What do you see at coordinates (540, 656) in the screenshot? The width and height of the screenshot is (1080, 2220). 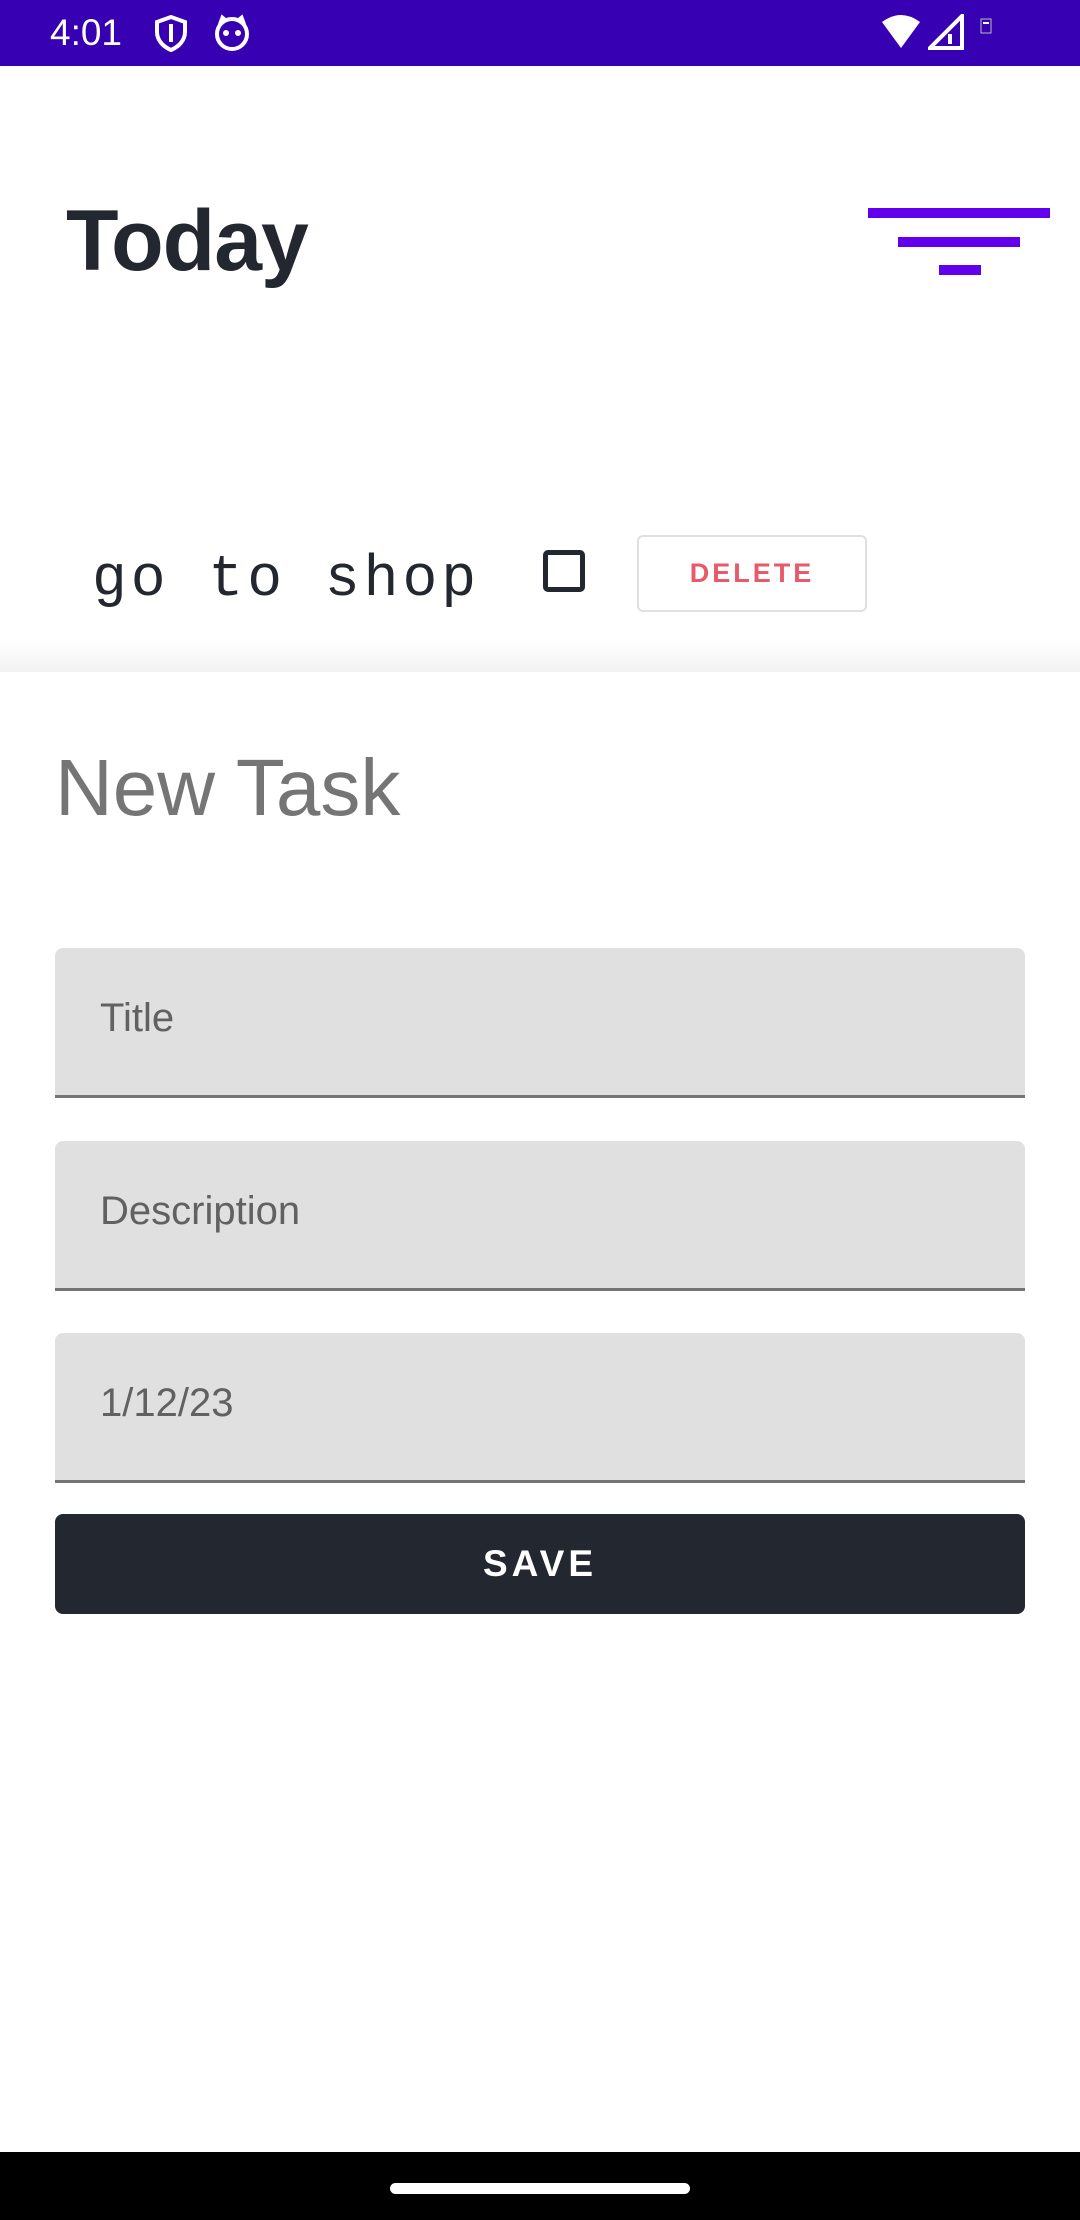 I see `sheet-shadow` at bounding box center [540, 656].